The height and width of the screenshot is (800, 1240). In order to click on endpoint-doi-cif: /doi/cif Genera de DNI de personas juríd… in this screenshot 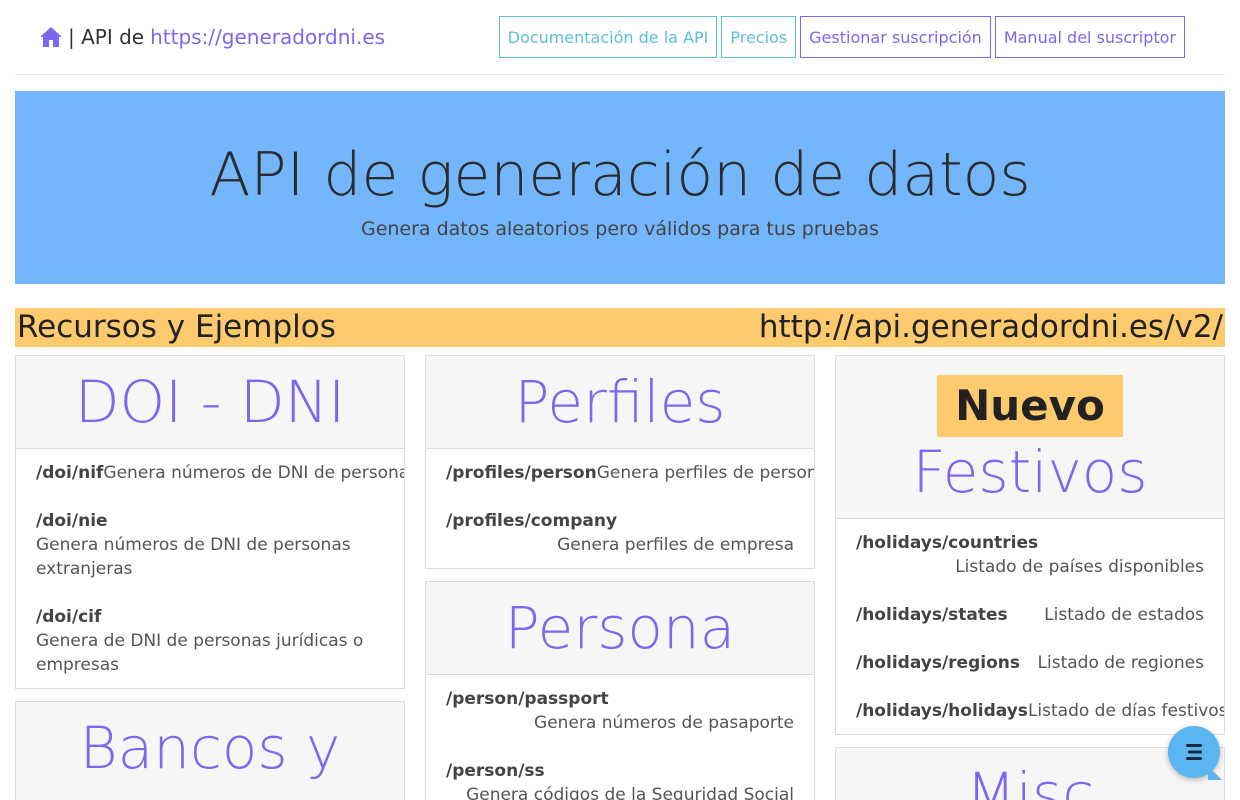, I will do `click(210, 641)`.